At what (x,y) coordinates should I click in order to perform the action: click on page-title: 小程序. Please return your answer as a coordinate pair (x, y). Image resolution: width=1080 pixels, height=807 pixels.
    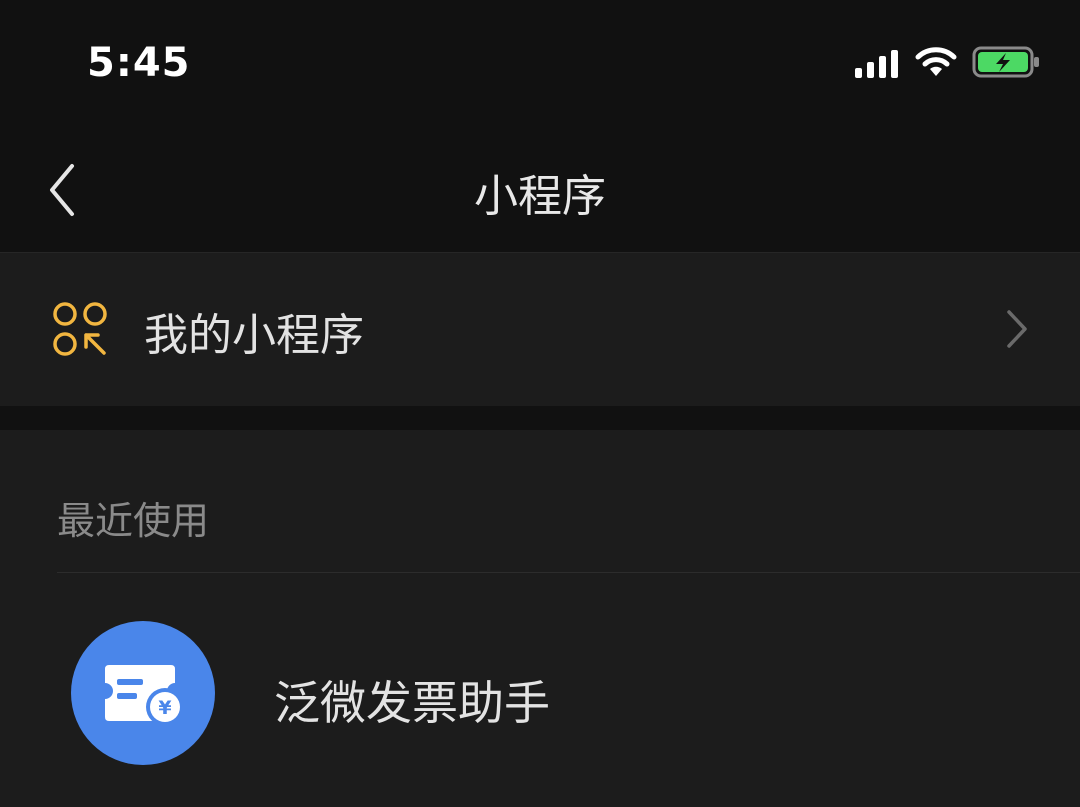
    Looking at the image, I should click on (540, 196).